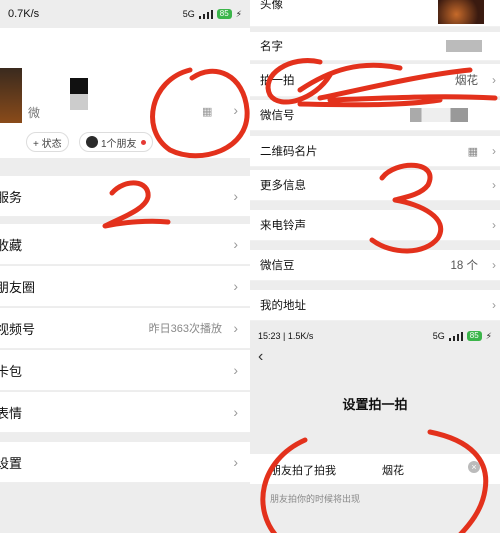 This screenshot has height=533, width=500. I want to click on menu-stickers: 表情 ›, so click(125, 412).